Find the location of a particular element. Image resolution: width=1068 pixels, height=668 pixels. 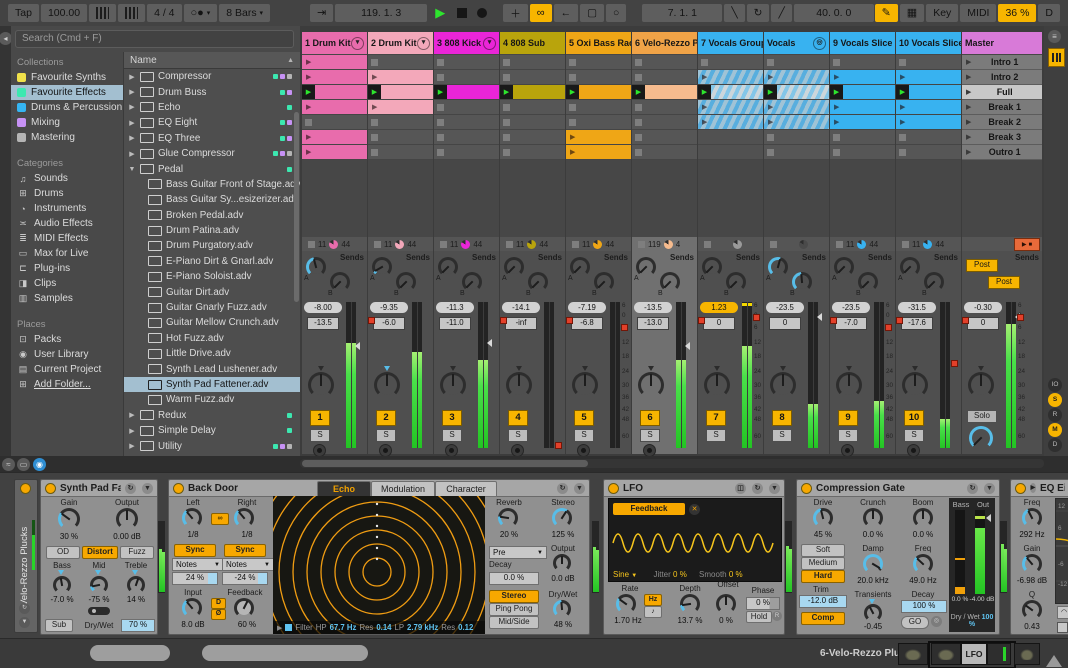

draw-mode-button: ✎ is located at coordinates (886, 13).